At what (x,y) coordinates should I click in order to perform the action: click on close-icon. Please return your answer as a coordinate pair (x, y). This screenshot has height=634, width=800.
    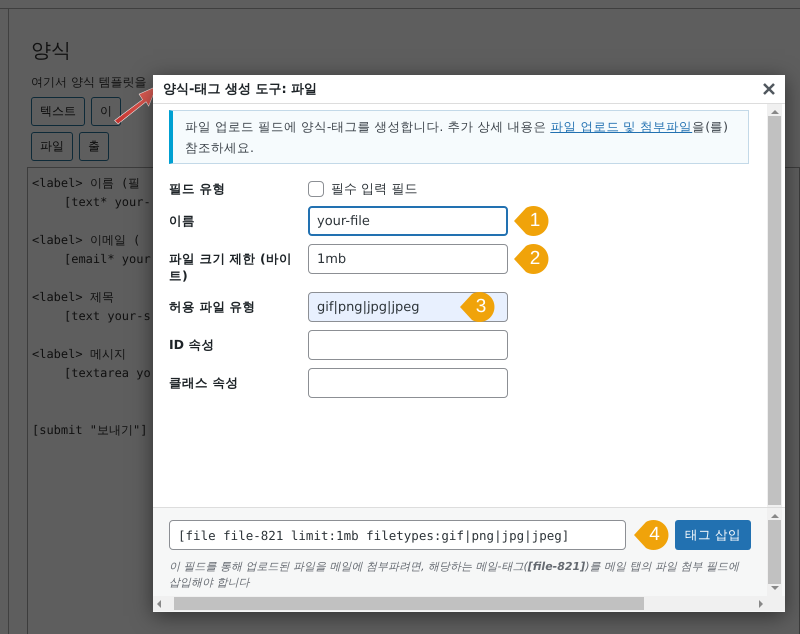
    Looking at the image, I should click on (769, 89).